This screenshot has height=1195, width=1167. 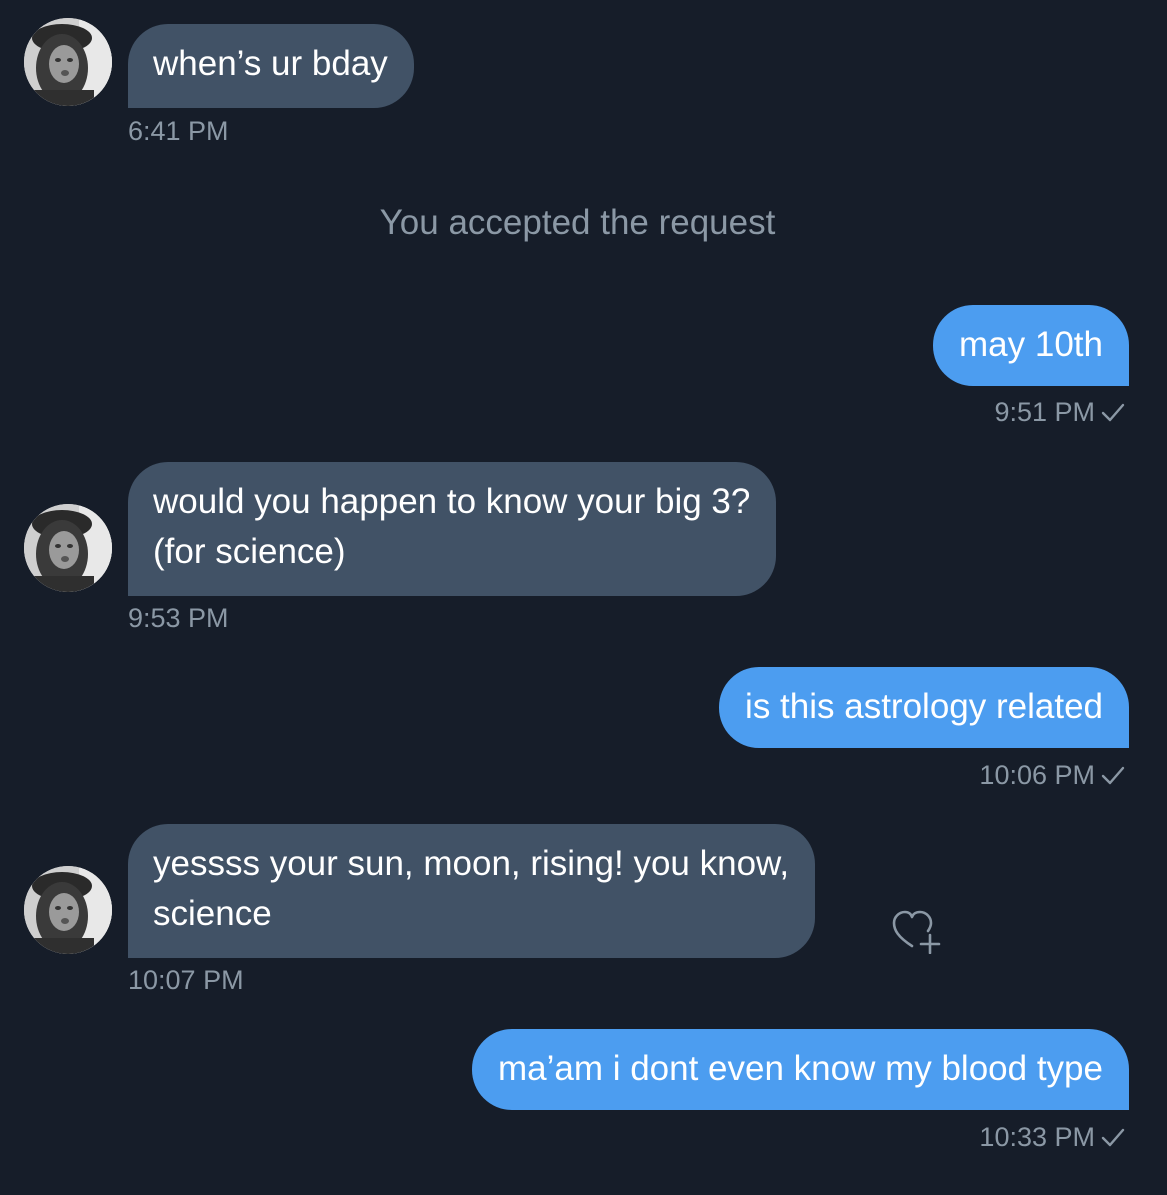 What do you see at coordinates (1037, 775) in the screenshot?
I see `timestamp-text: 10:06 PM` at bounding box center [1037, 775].